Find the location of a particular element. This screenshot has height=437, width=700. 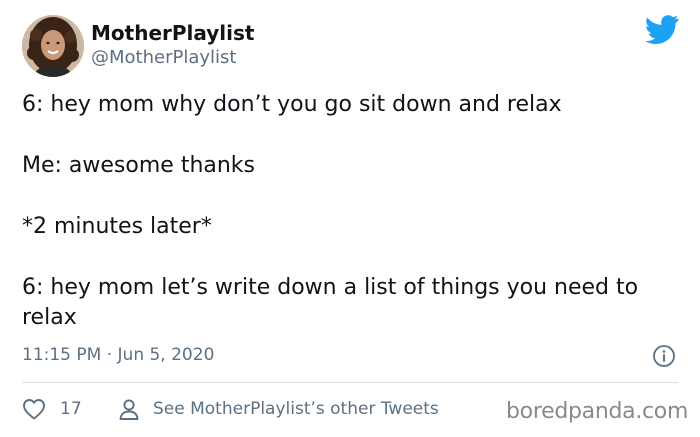

avatar-image is located at coordinates (53, 46).